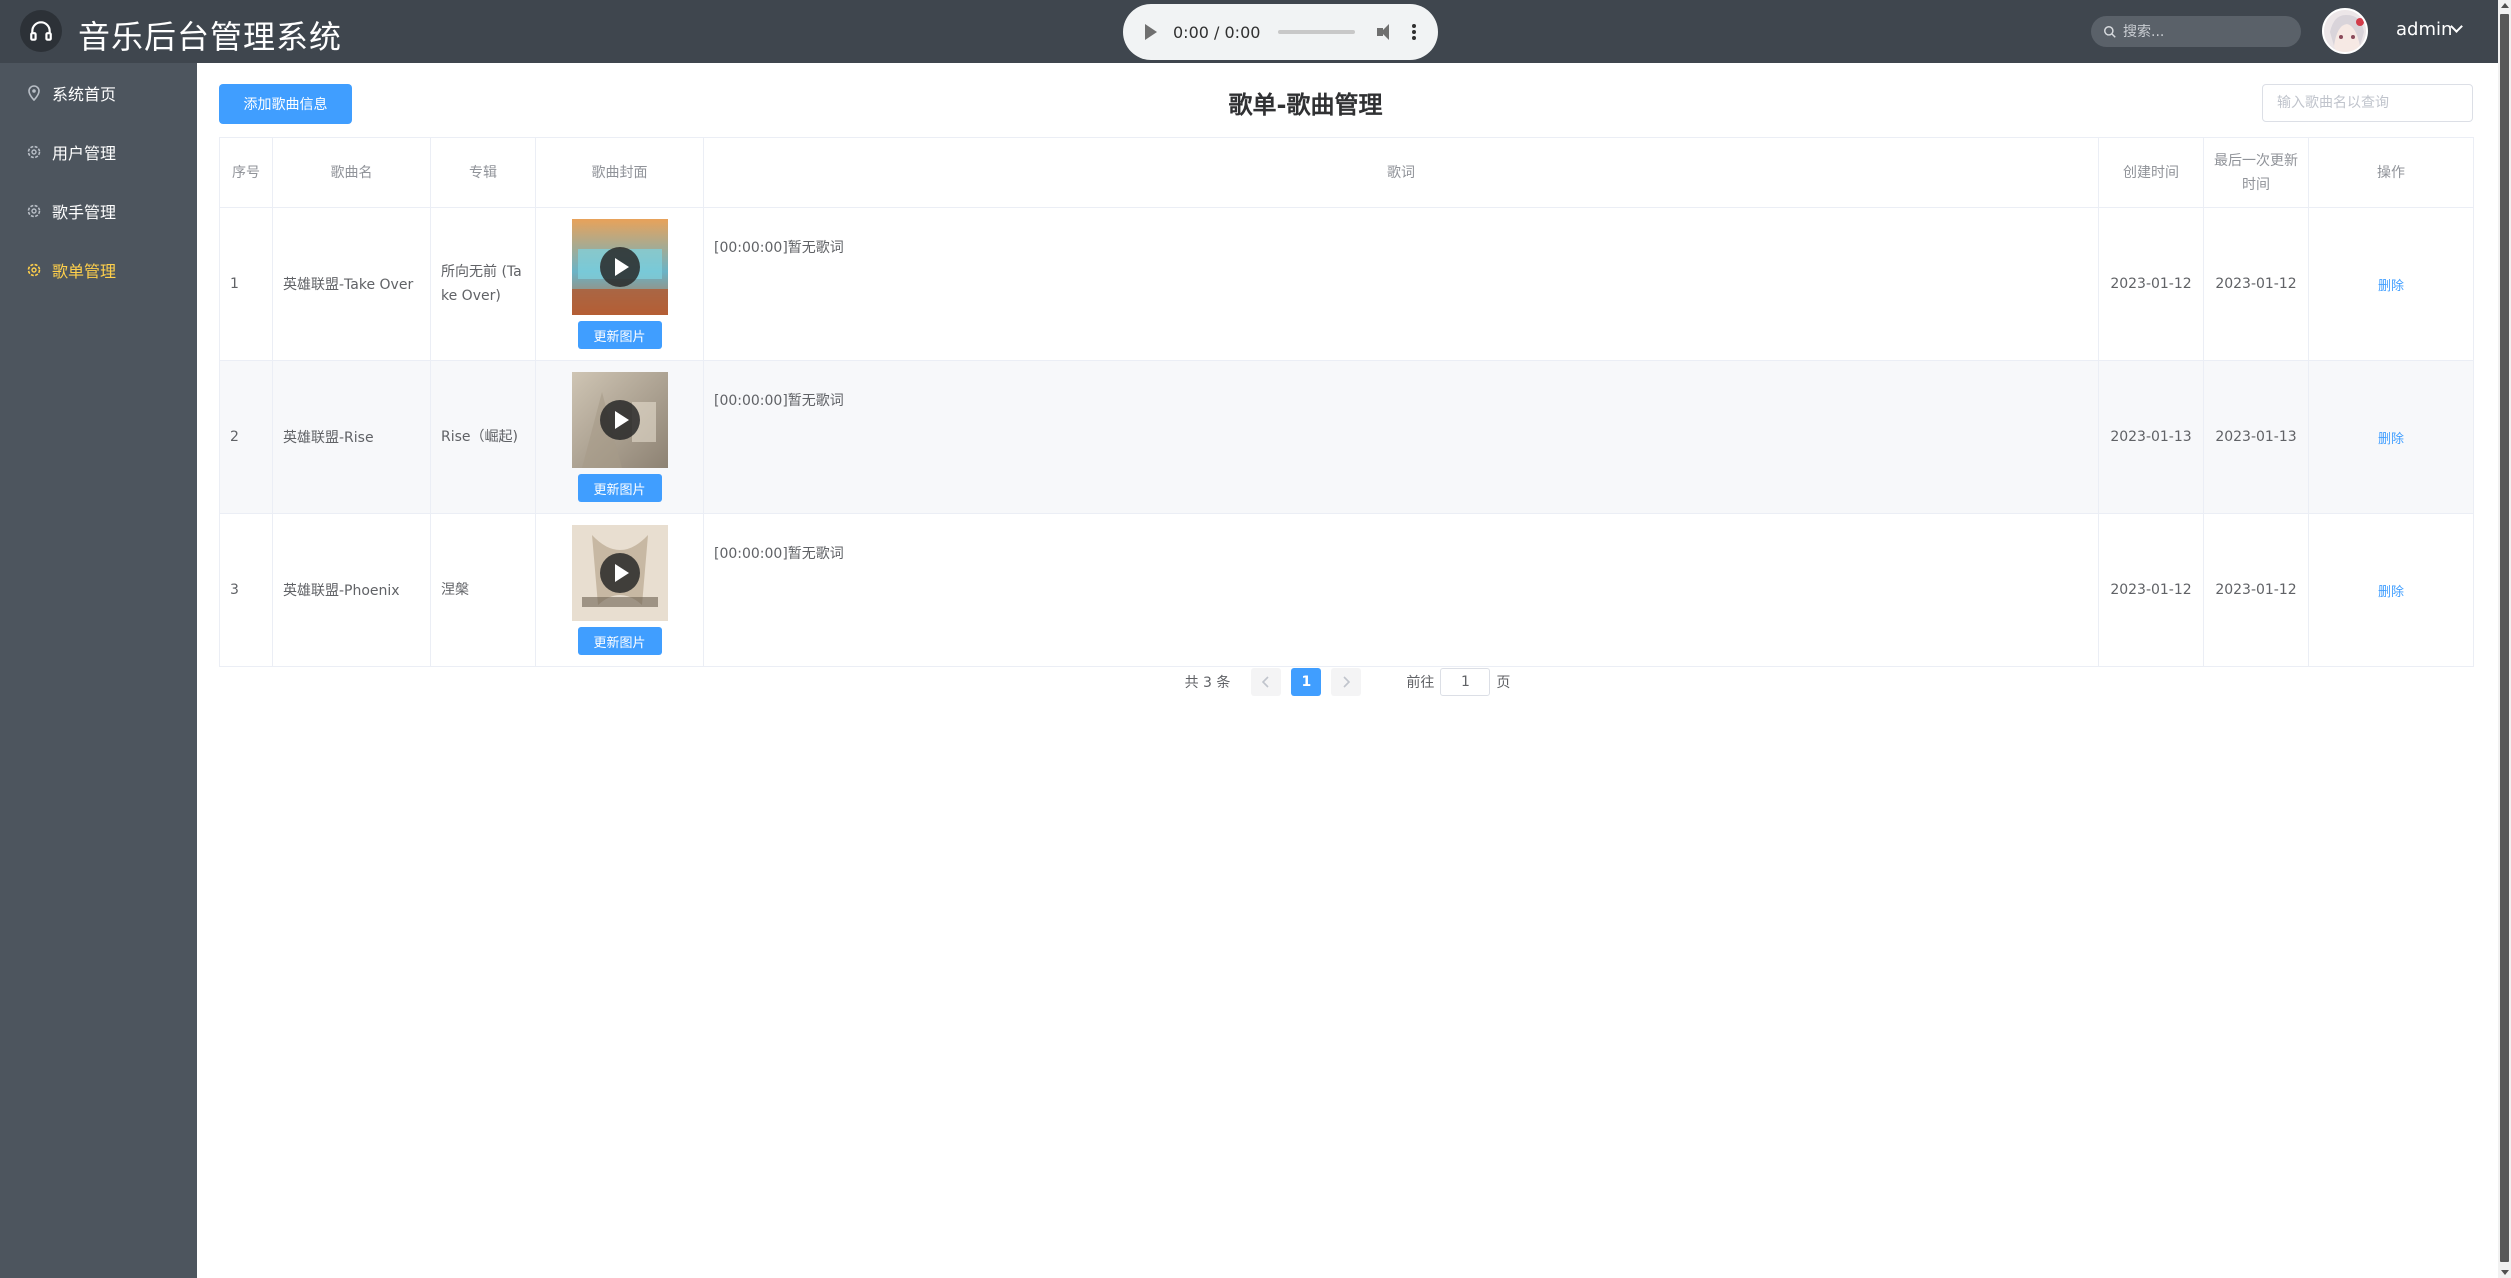 The image size is (2511, 1278). I want to click on header-search, so click(2196, 31).